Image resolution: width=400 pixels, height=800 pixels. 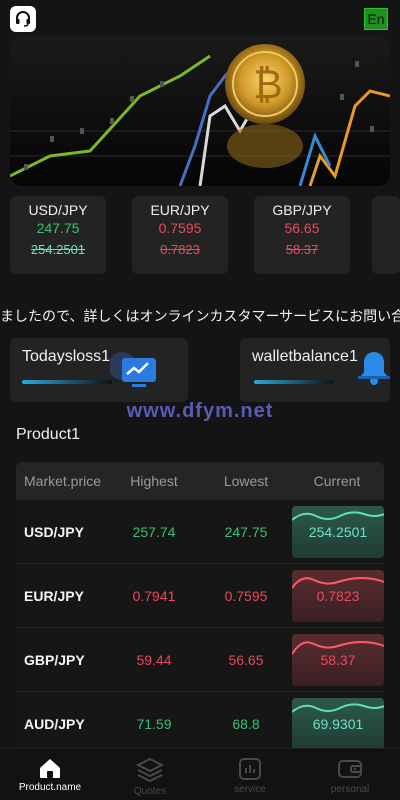 I want to click on headset-support-icon, so click(x=23, y=19).